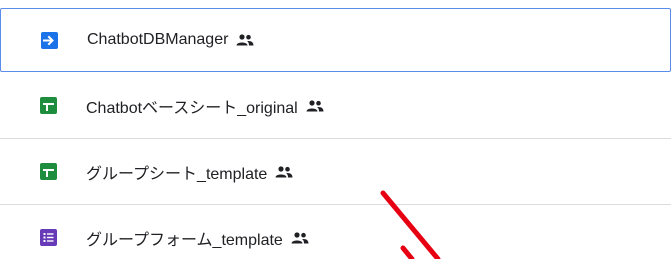 This screenshot has width=671, height=259. Describe the element at coordinates (158, 39) in the screenshot. I see `file-name: ChatbotDBManager` at that location.